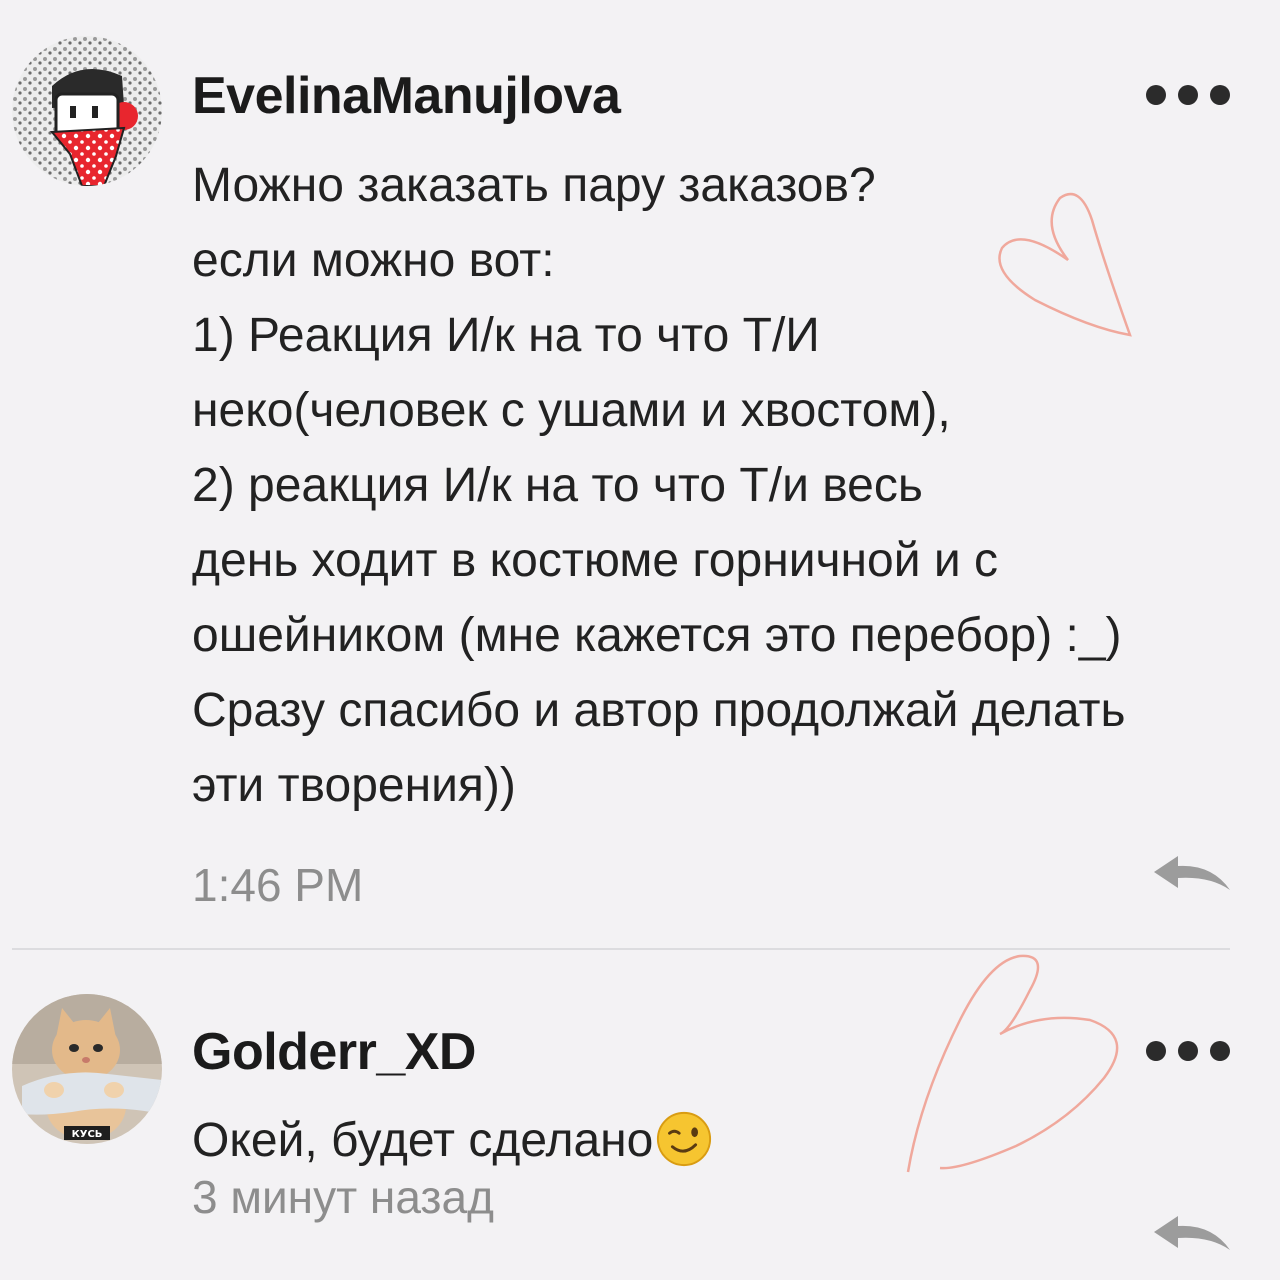  Describe the element at coordinates (595, 560) in the screenshot. I see `comment-text-line: день ходит в костюме горничной и с` at that location.